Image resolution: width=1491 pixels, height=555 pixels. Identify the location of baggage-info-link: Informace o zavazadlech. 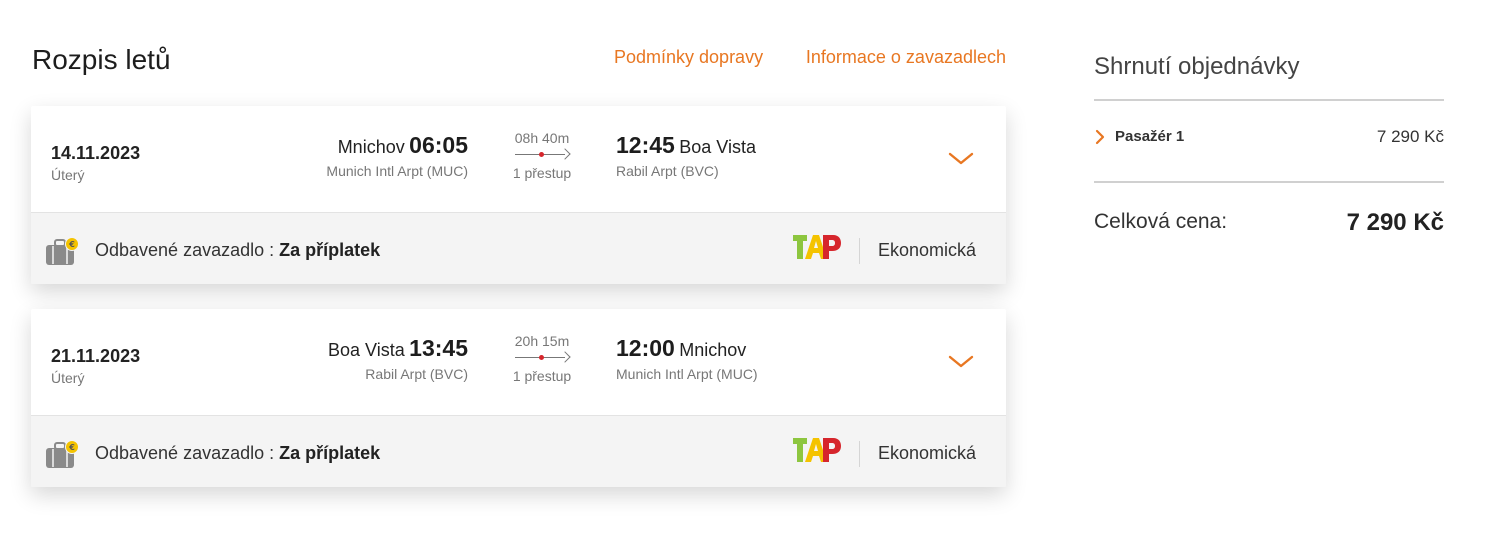
(906, 57).